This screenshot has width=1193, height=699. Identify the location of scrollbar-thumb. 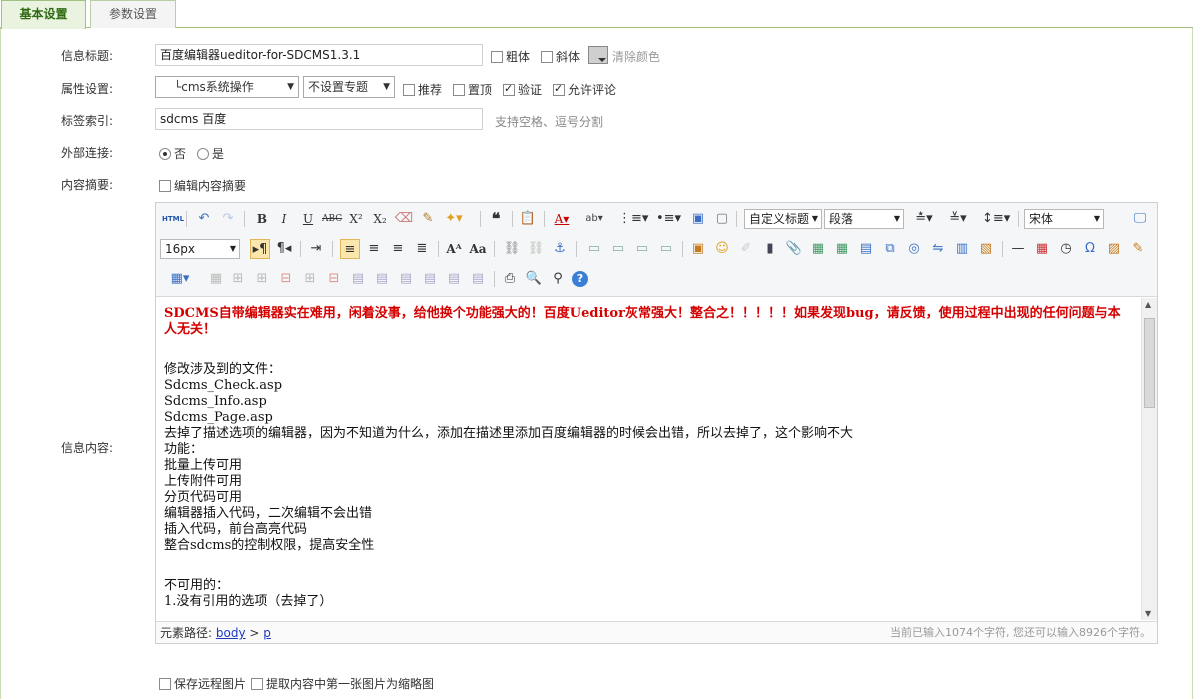
(1149, 363).